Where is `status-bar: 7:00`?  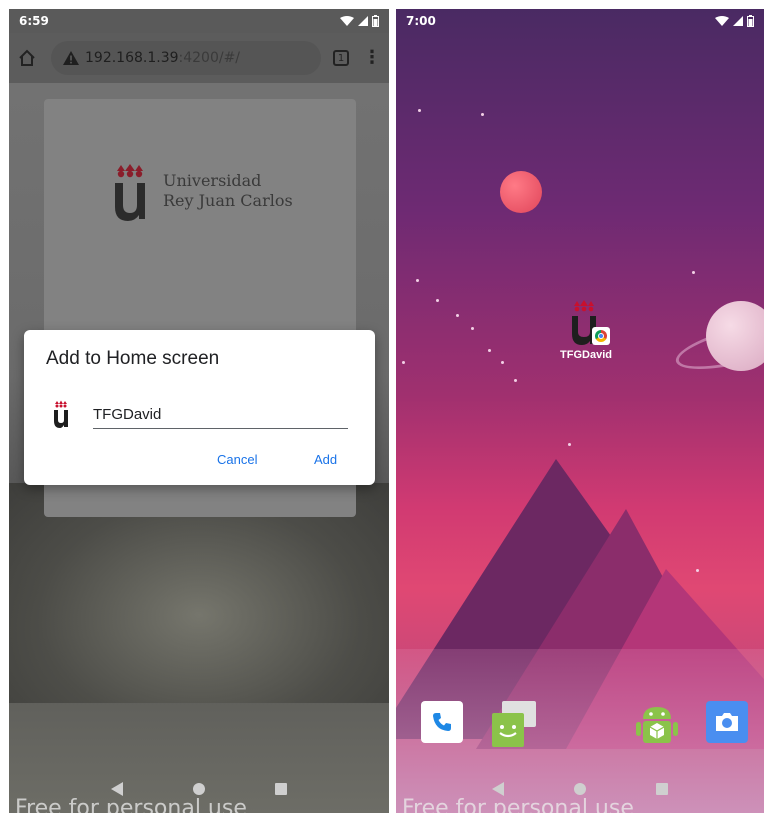 status-bar: 7:00 is located at coordinates (580, 21).